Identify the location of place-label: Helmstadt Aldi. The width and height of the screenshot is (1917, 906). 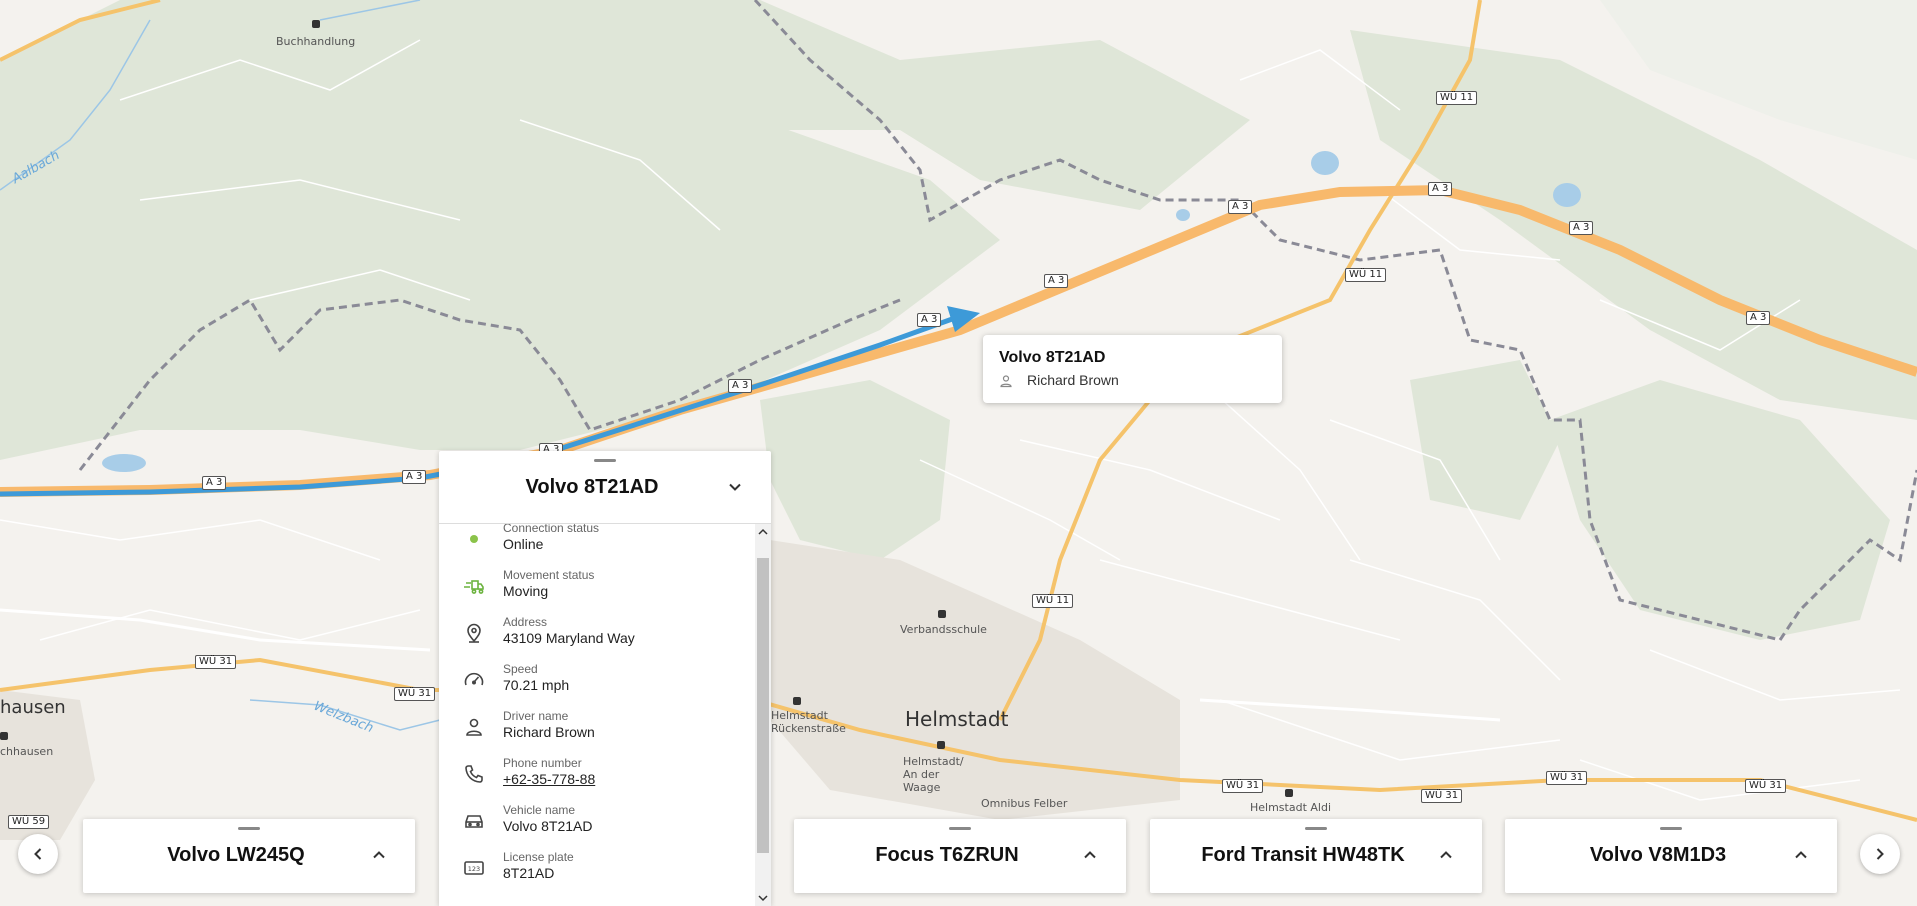
(1291, 807).